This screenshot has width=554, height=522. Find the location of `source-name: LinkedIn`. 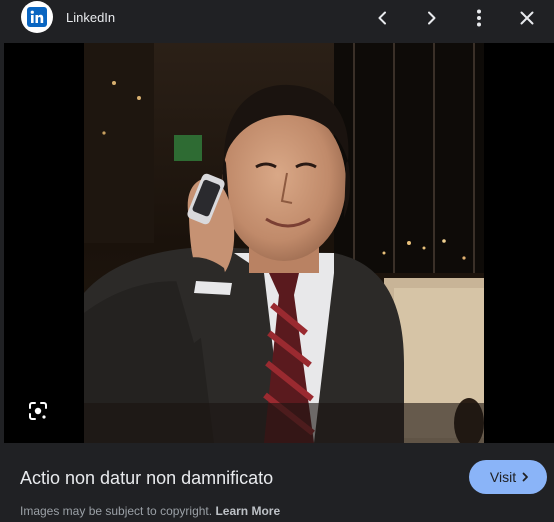

source-name: LinkedIn is located at coordinates (90, 18).